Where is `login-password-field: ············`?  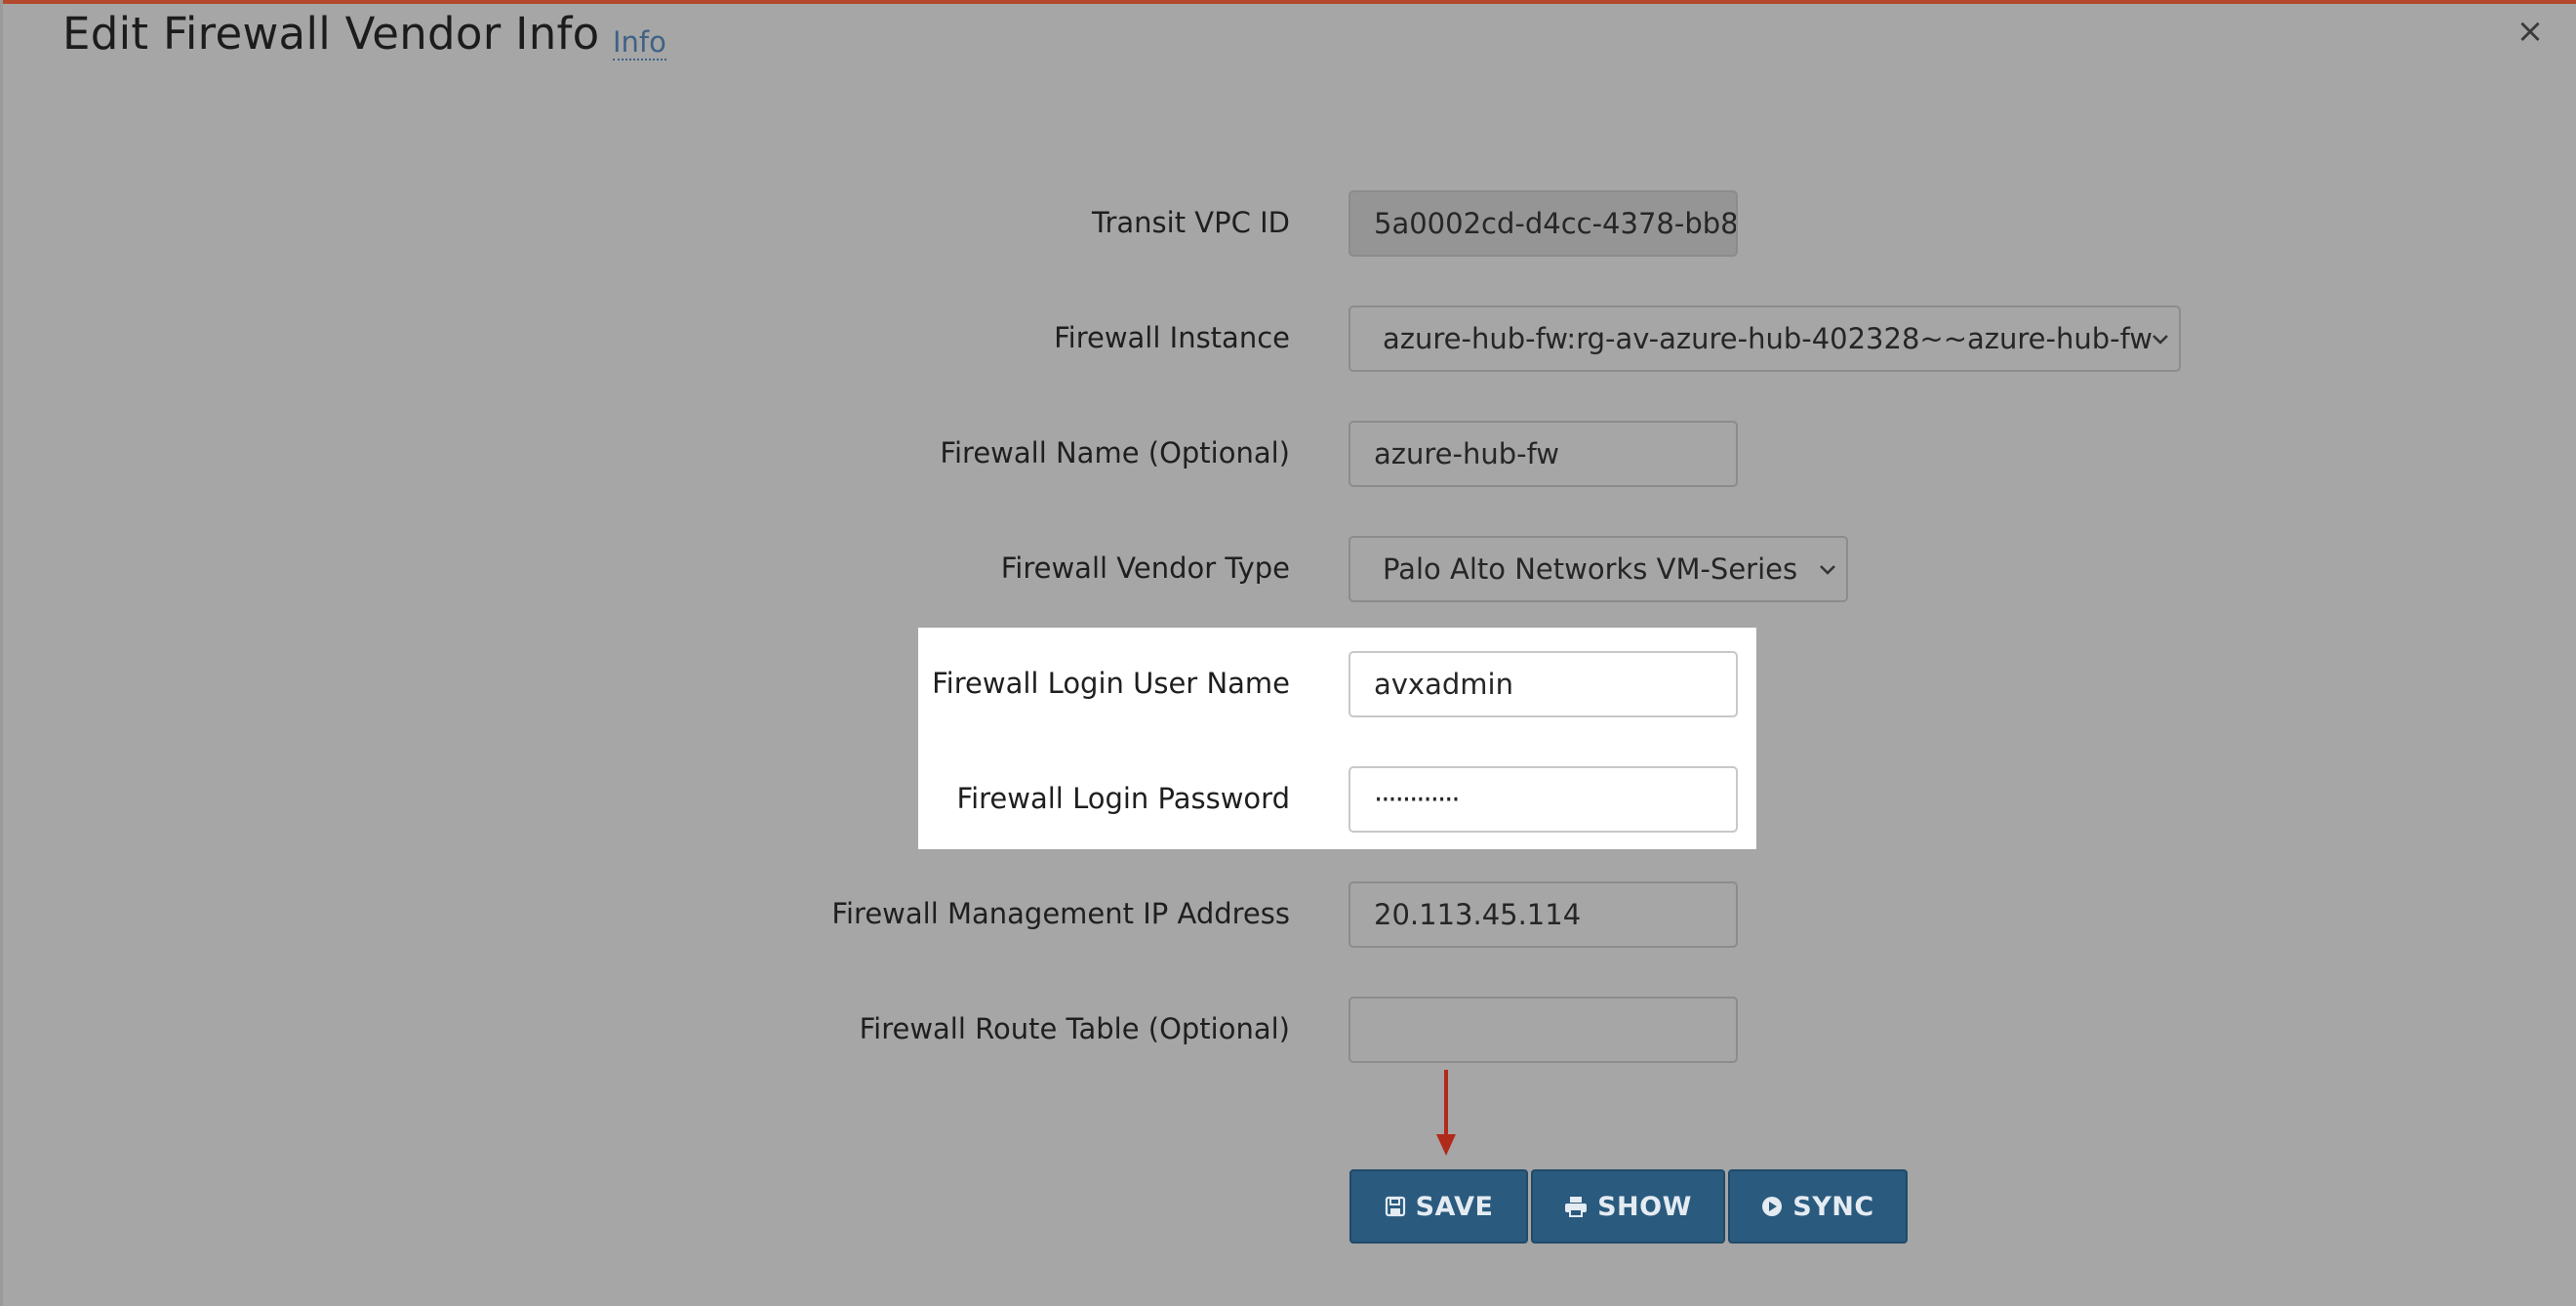 login-password-field: ············ is located at coordinates (1543, 799).